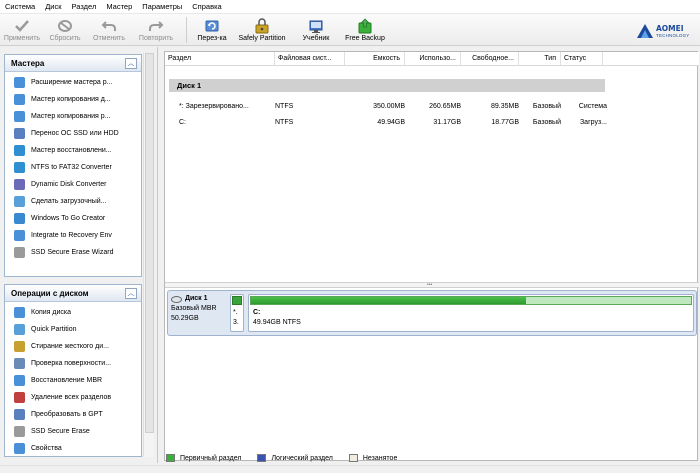 The height and width of the screenshot is (473, 700). What do you see at coordinates (162, 7) in the screenshot?
I see `menu-settings: Параметры` at bounding box center [162, 7].